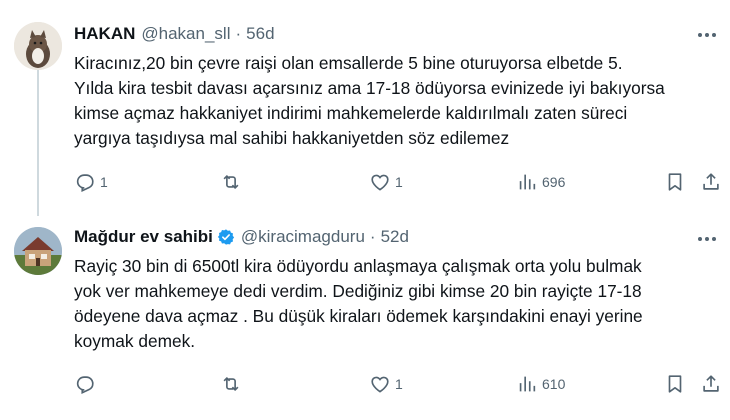  What do you see at coordinates (554, 182) in the screenshot?
I see `views-count: 696` at bounding box center [554, 182].